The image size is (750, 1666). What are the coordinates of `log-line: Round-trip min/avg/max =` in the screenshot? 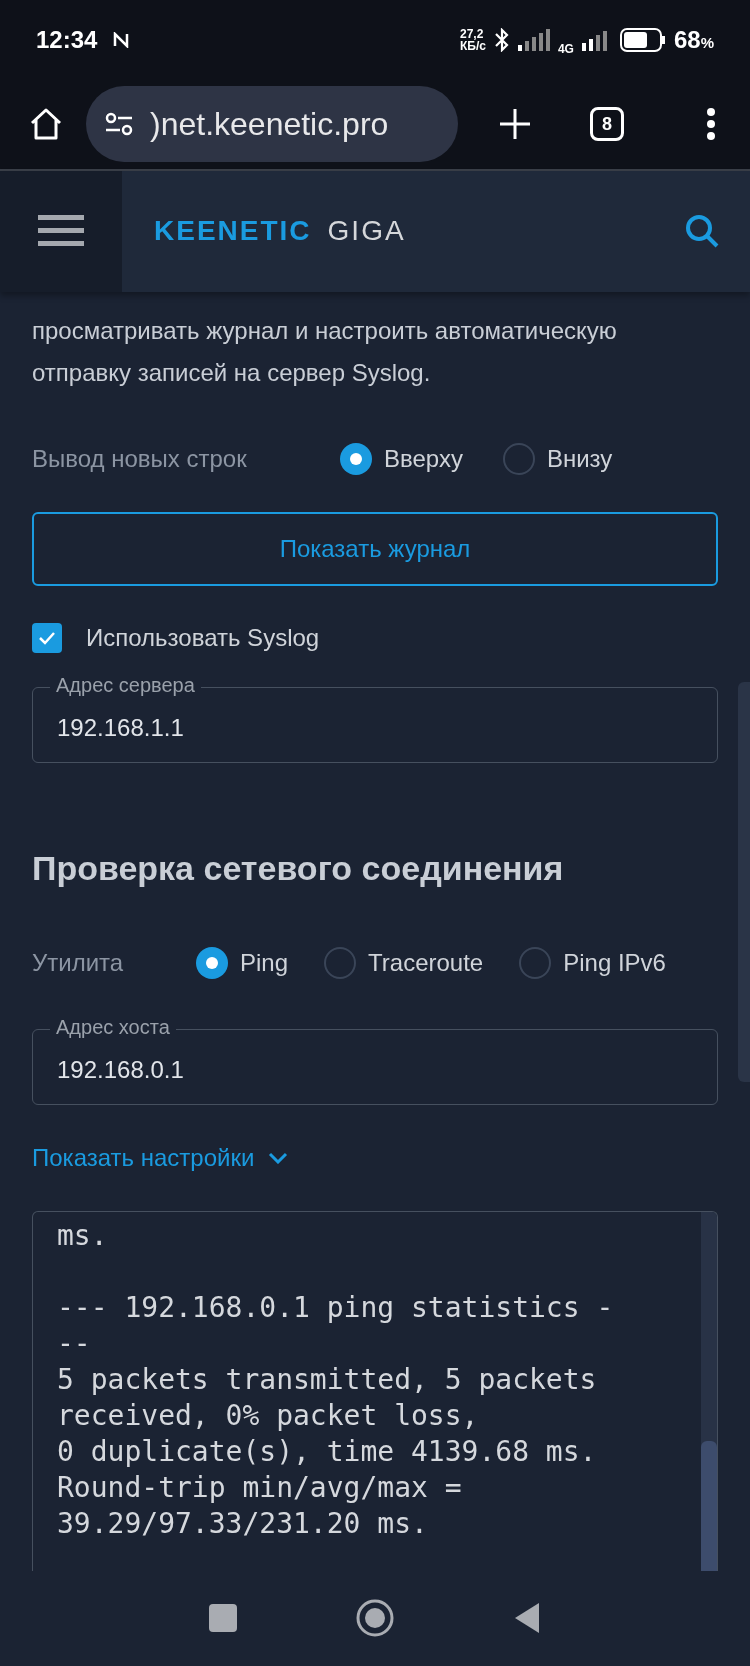 It's located at (260, 1487).